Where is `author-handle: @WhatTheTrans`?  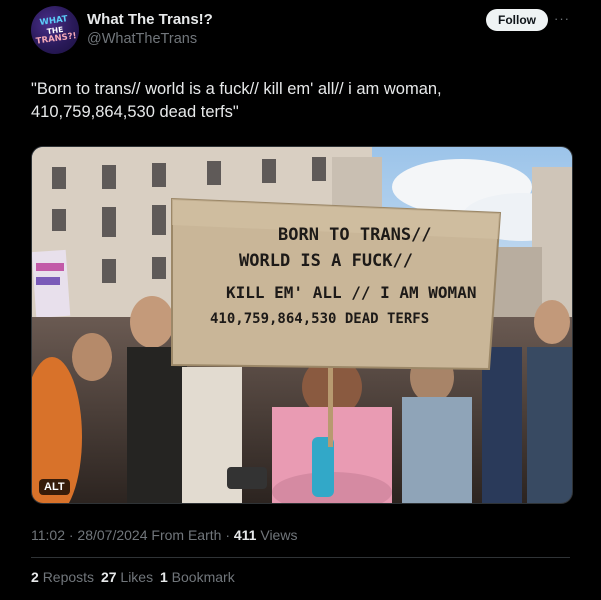
author-handle: @WhatTheTrans is located at coordinates (142, 39).